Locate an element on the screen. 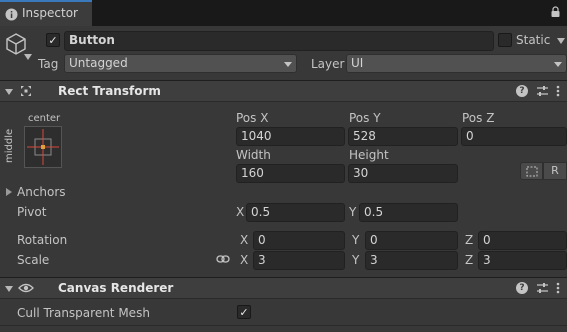  icon-dropdown-caret is located at coordinates (28, 57).